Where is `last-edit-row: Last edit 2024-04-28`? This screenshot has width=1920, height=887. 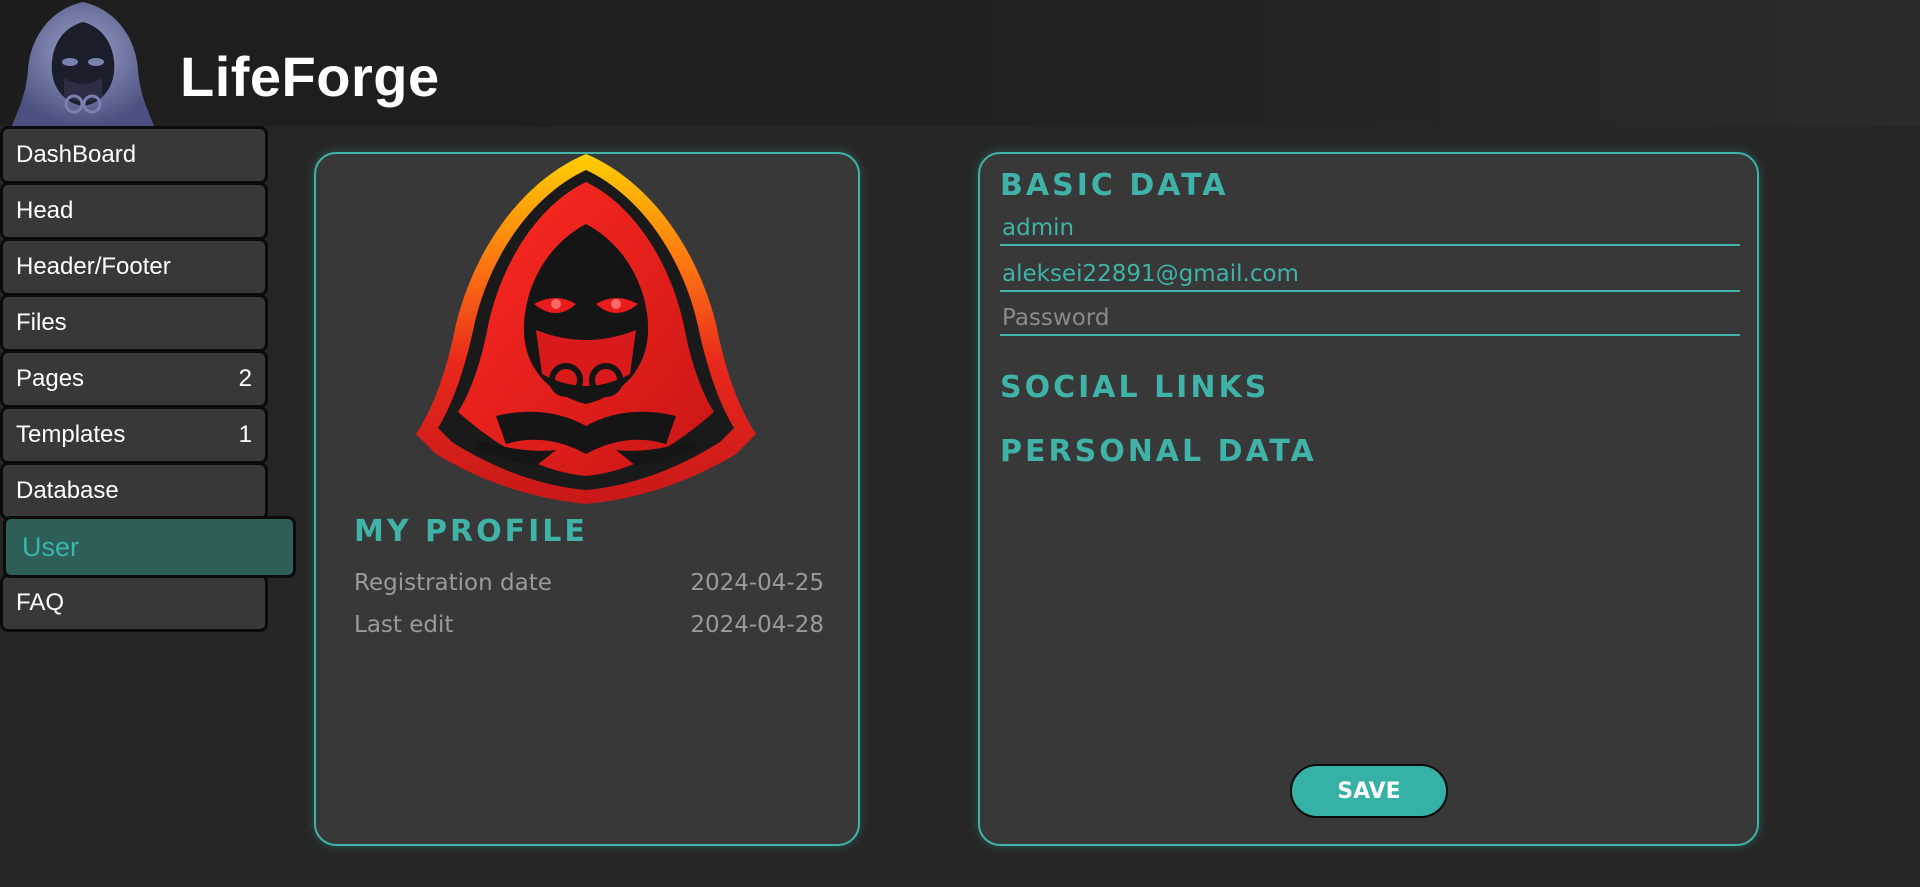 last-edit-row: Last edit 2024-04-28 is located at coordinates (589, 625).